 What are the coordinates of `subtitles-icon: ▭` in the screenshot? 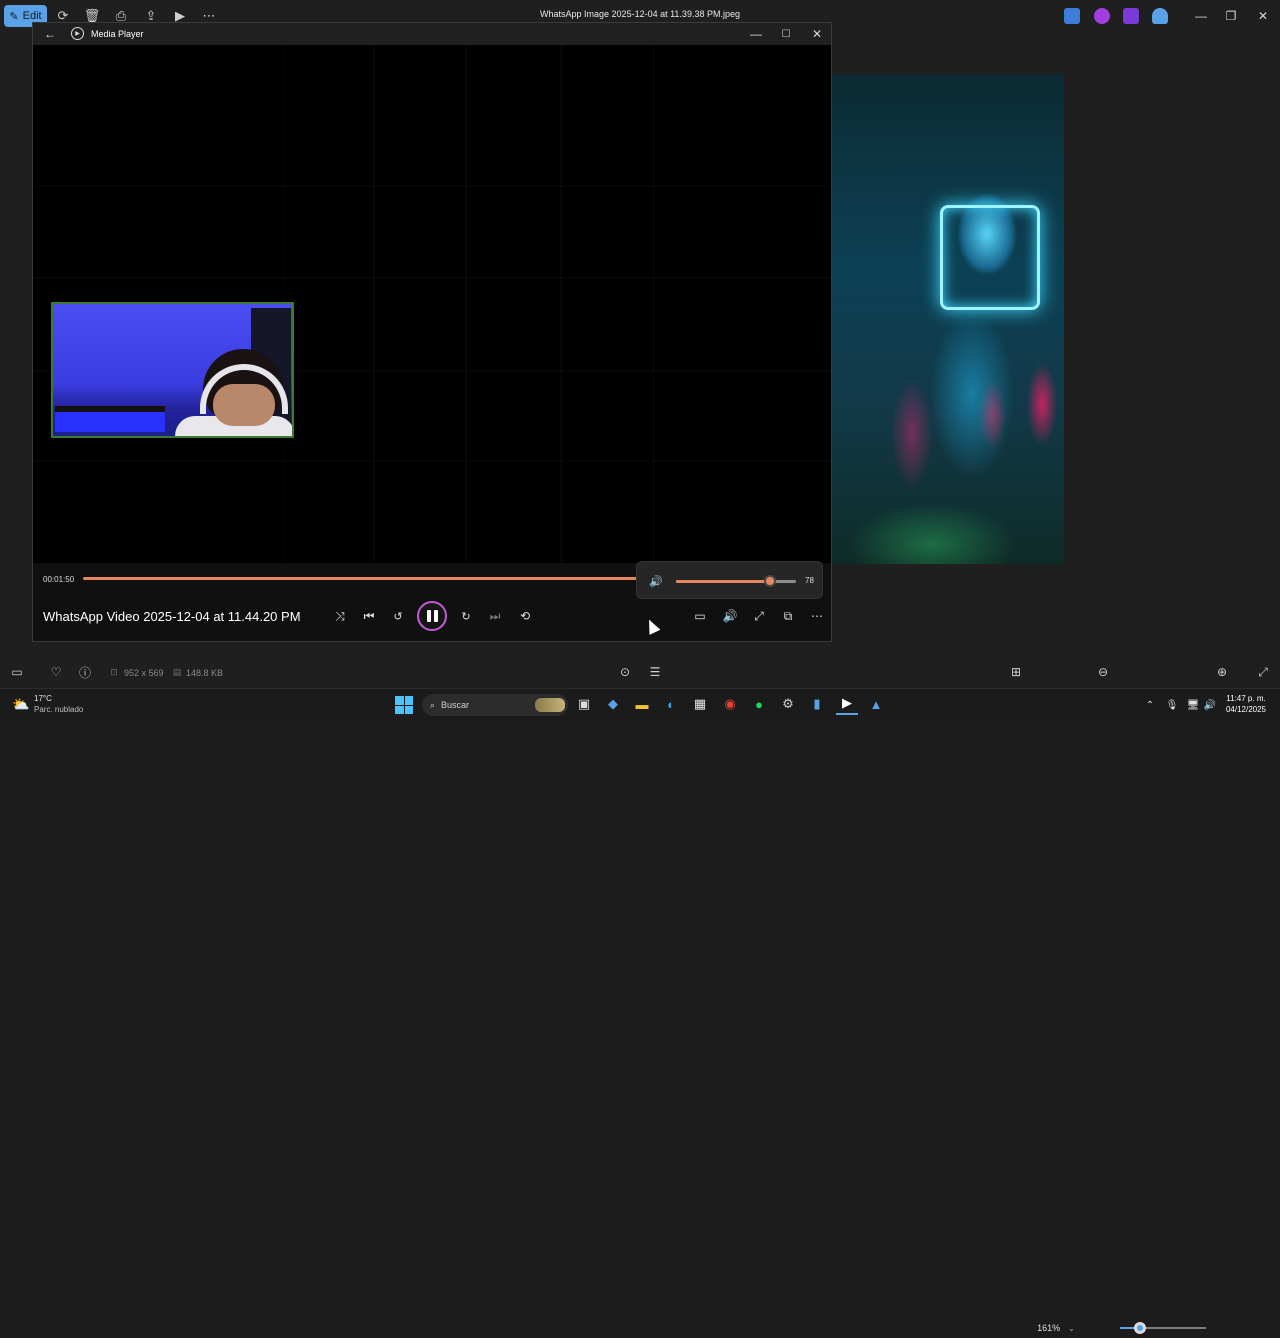 It's located at (700, 616).